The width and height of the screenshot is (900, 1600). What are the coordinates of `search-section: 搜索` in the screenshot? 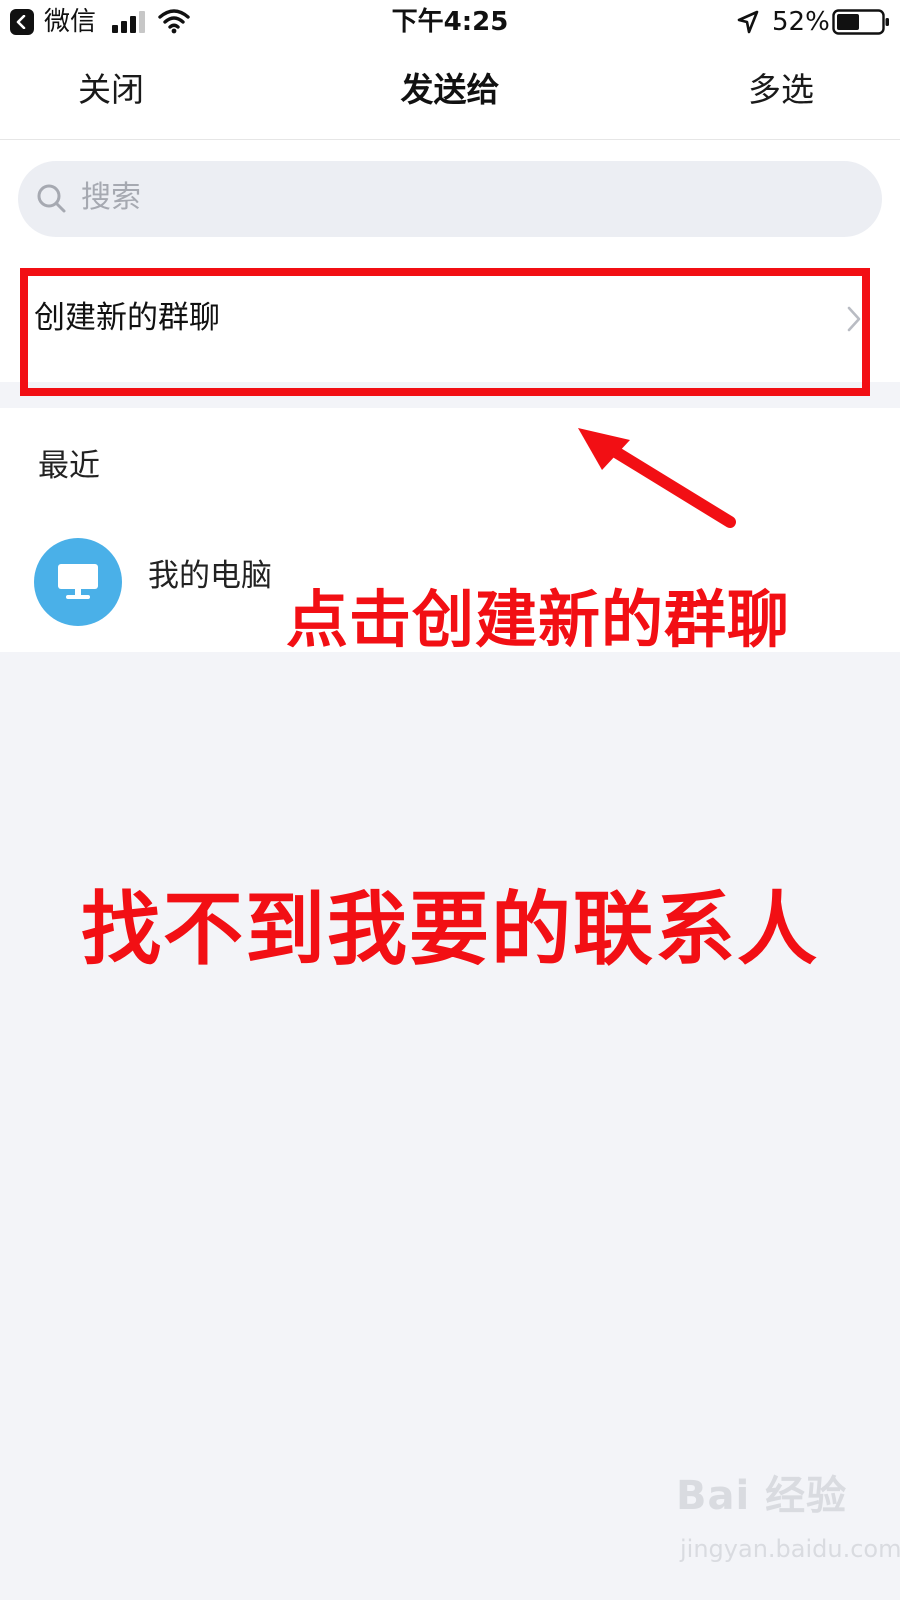 It's located at (450, 197).